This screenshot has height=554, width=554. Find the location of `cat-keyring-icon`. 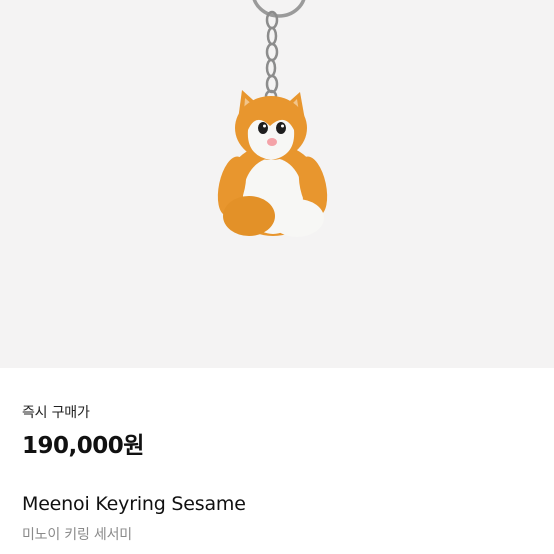

cat-keyring-icon is located at coordinates (272, 118).